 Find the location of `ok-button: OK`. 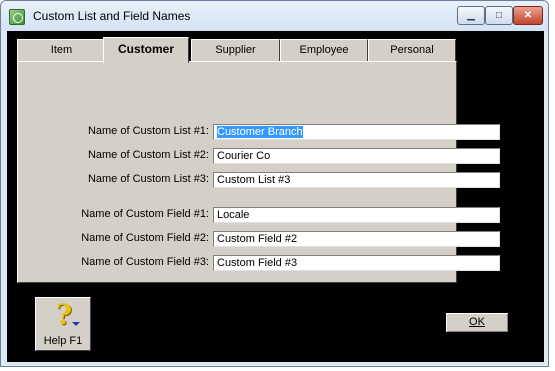

ok-button: OK is located at coordinates (477, 322).